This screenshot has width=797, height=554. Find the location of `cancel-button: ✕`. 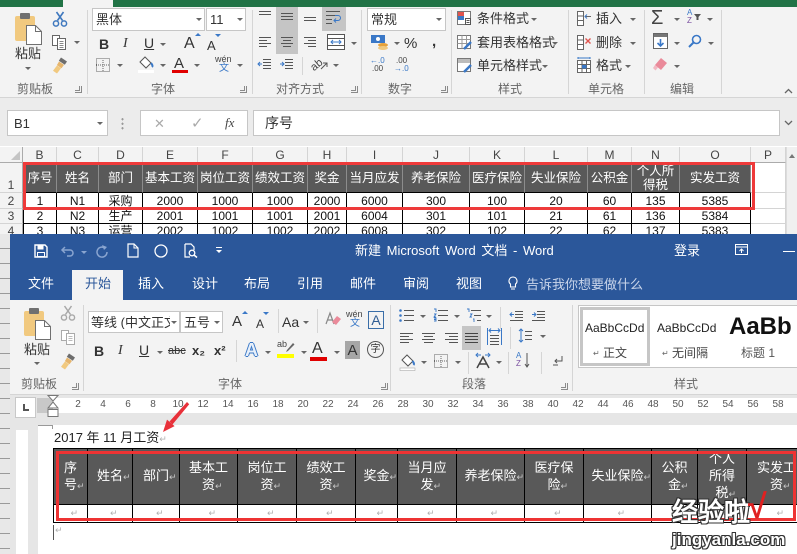

cancel-button: ✕ is located at coordinates (159, 123).